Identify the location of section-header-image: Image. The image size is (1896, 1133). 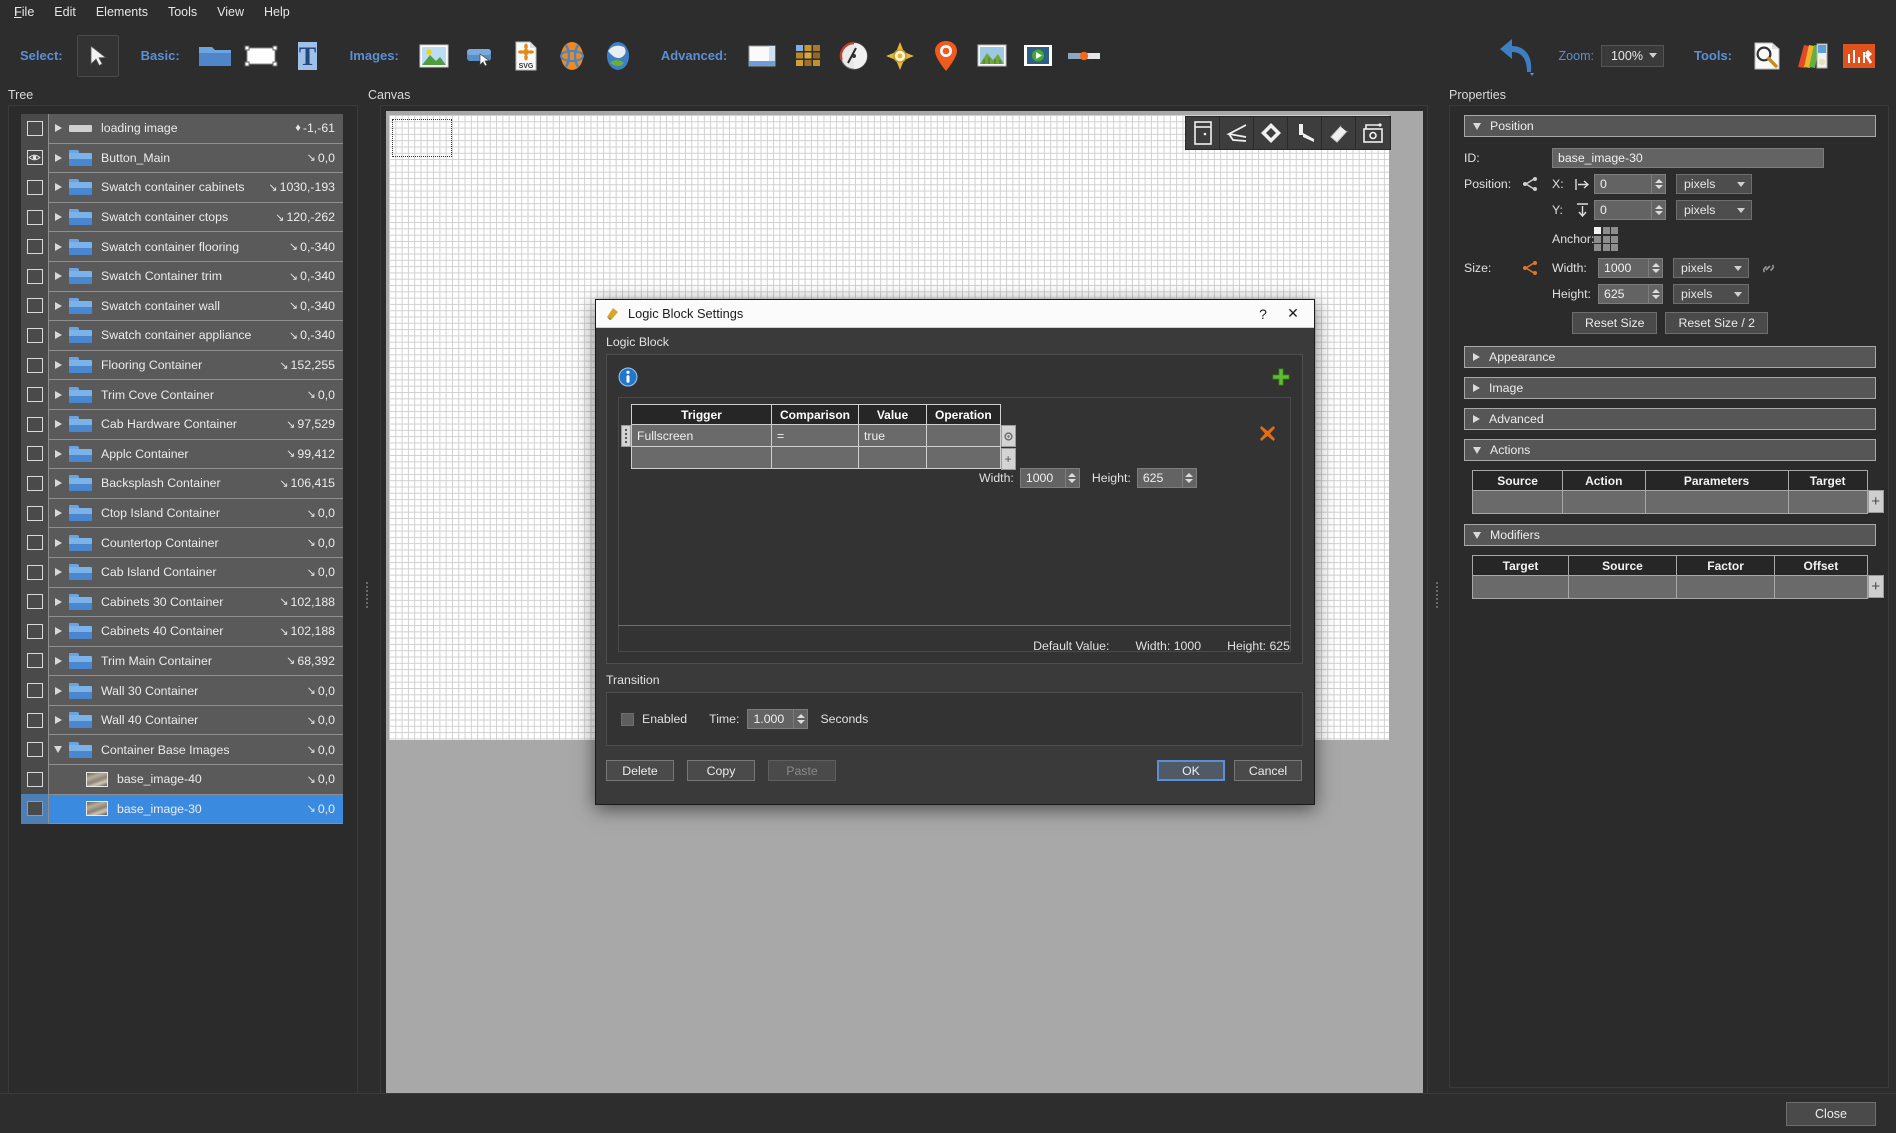
(1670, 388).